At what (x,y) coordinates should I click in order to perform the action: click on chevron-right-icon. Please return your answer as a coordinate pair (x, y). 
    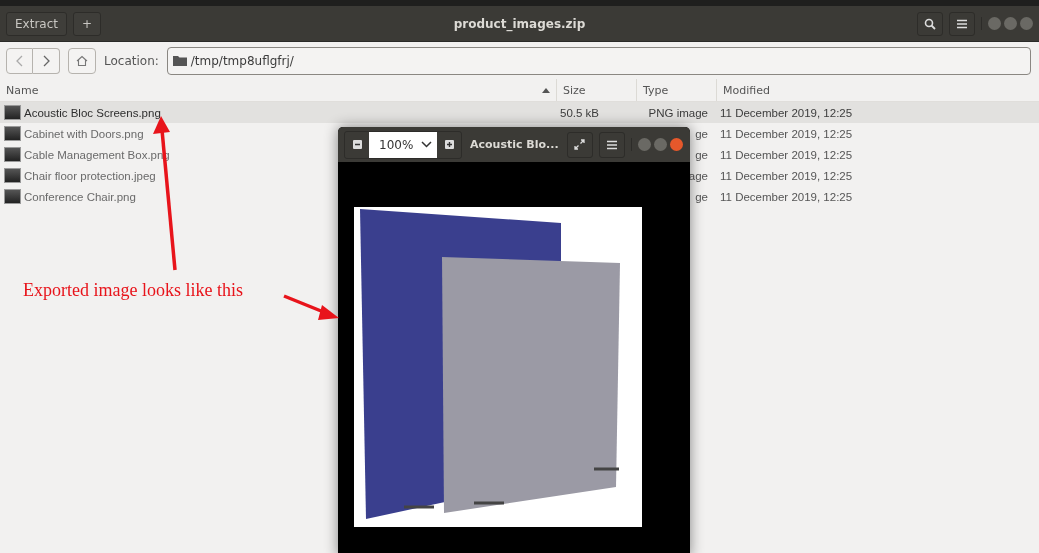
    Looking at the image, I should click on (46, 60).